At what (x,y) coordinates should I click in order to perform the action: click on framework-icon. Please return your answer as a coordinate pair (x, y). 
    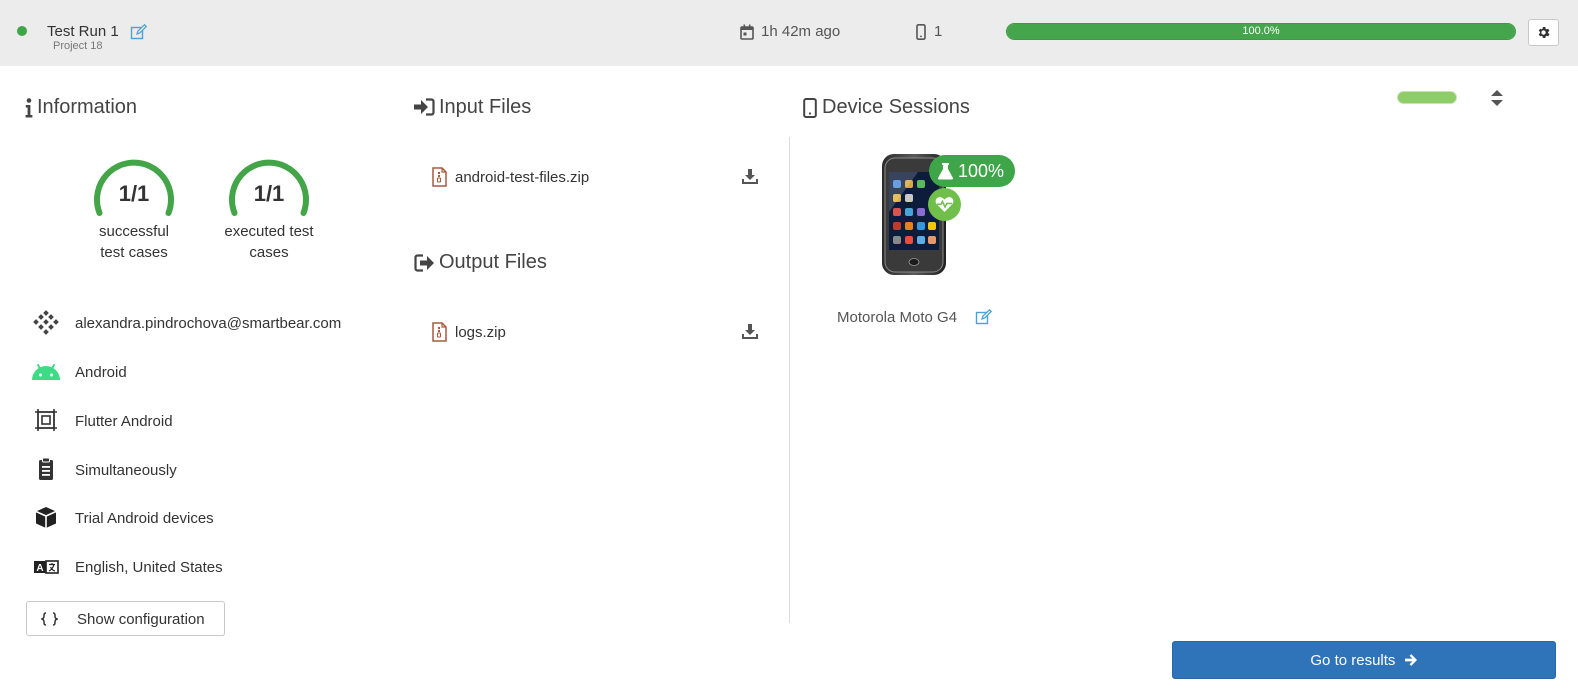
    Looking at the image, I should click on (46, 420).